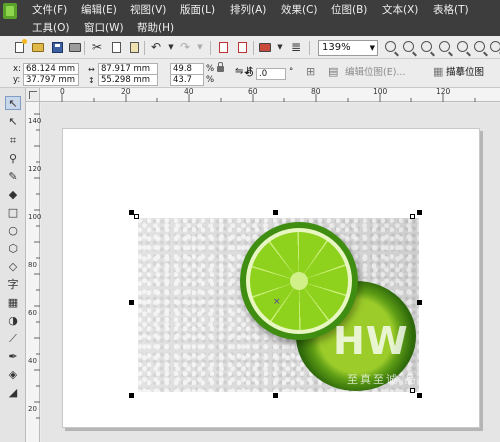 The image size is (500, 442). I want to click on ruler-v-label: 140, so click(35, 121).